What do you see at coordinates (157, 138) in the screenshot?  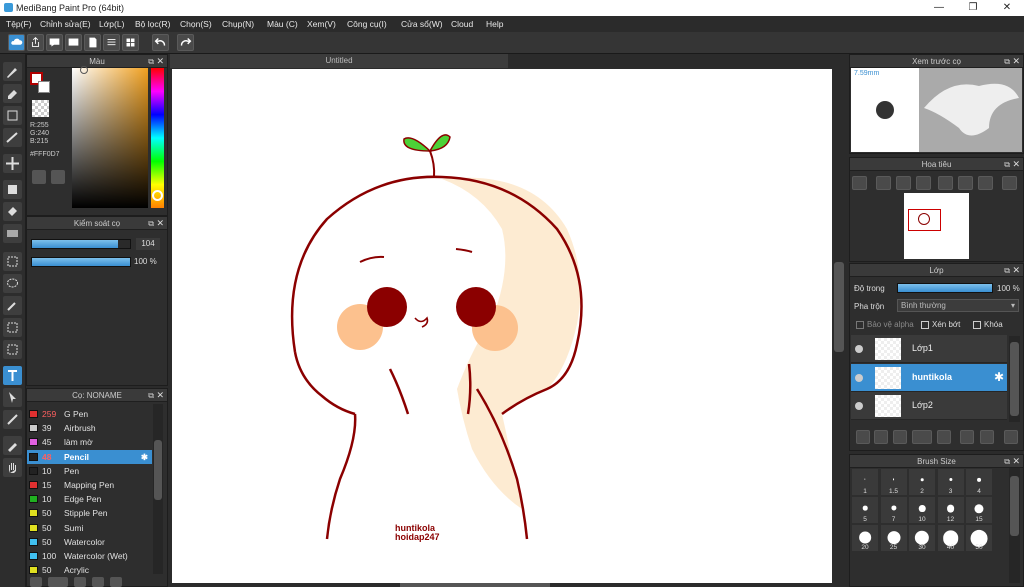 I see `hue-slider` at bounding box center [157, 138].